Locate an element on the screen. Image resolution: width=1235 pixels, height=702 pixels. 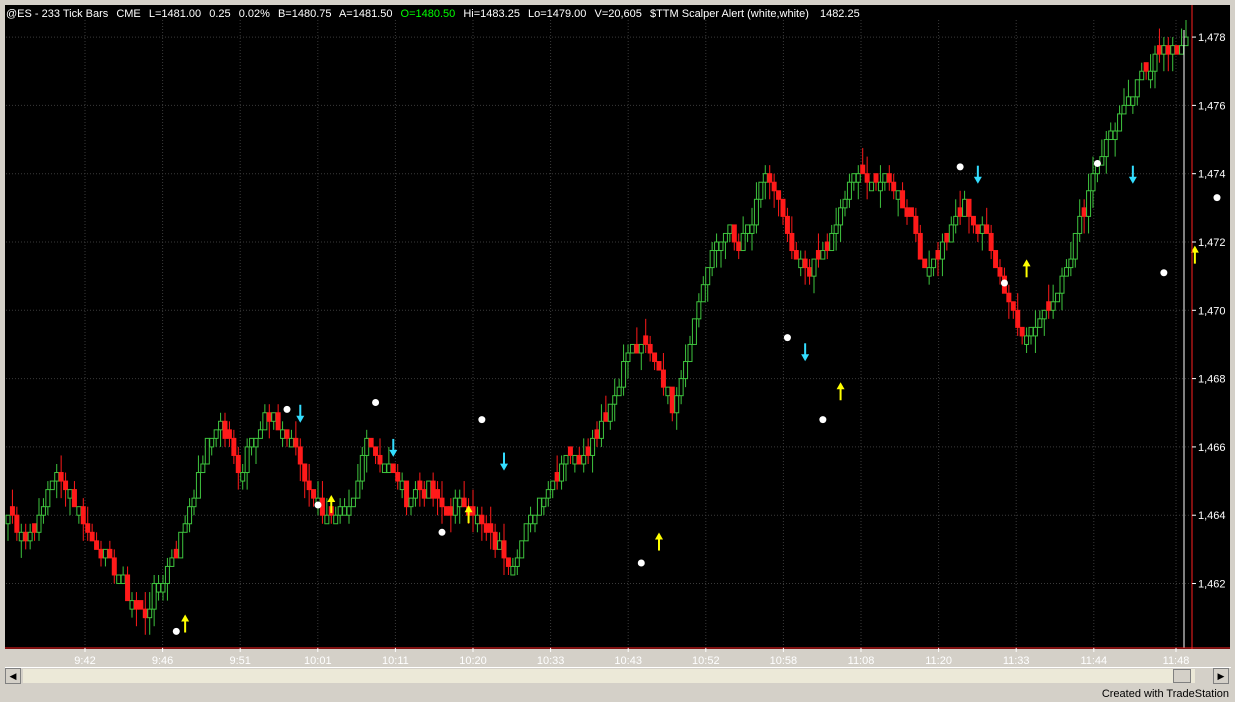
low-price: Lo=1479.00 is located at coordinates (557, 14).